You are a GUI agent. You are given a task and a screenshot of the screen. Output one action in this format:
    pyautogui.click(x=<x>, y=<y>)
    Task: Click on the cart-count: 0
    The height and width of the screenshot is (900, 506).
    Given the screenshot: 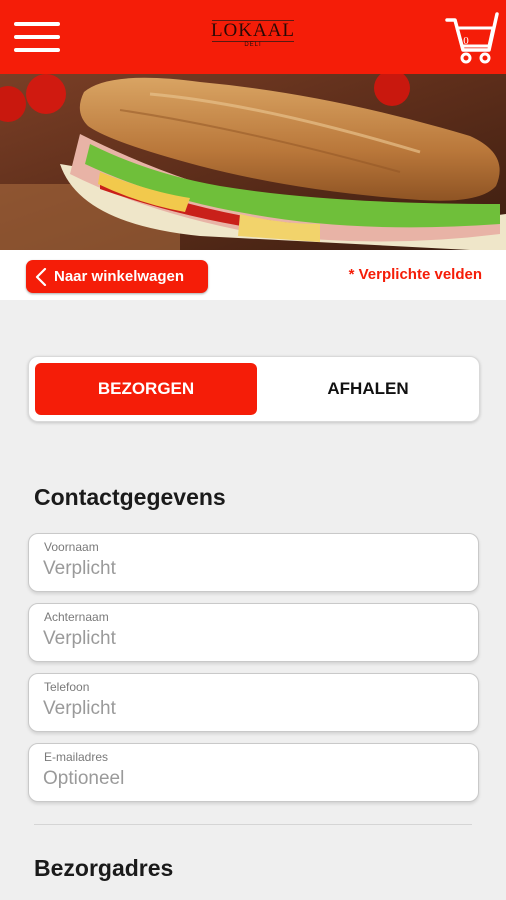 What is the action you would take?
    pyautogui.click(x=466, y=41)
    